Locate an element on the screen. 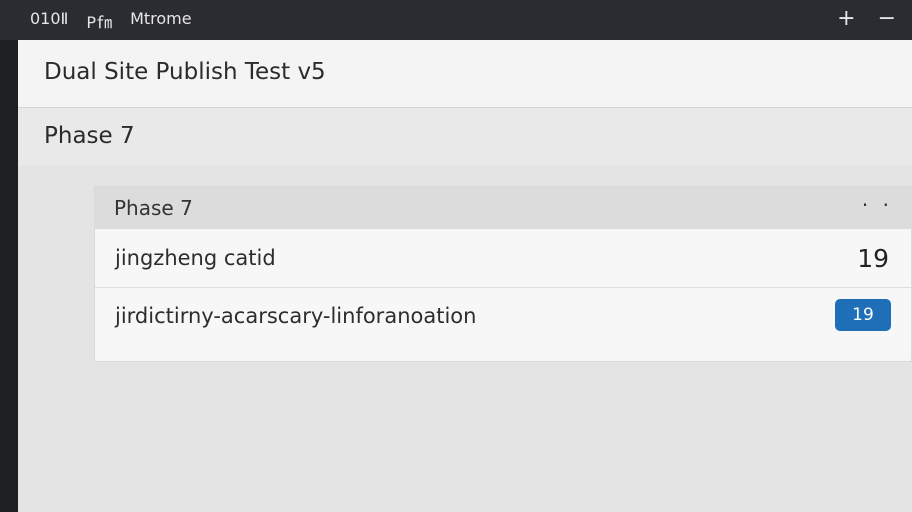 This screenshot has width=912, height=512. more-options-icon: · · is located at coordinates (877, 205).